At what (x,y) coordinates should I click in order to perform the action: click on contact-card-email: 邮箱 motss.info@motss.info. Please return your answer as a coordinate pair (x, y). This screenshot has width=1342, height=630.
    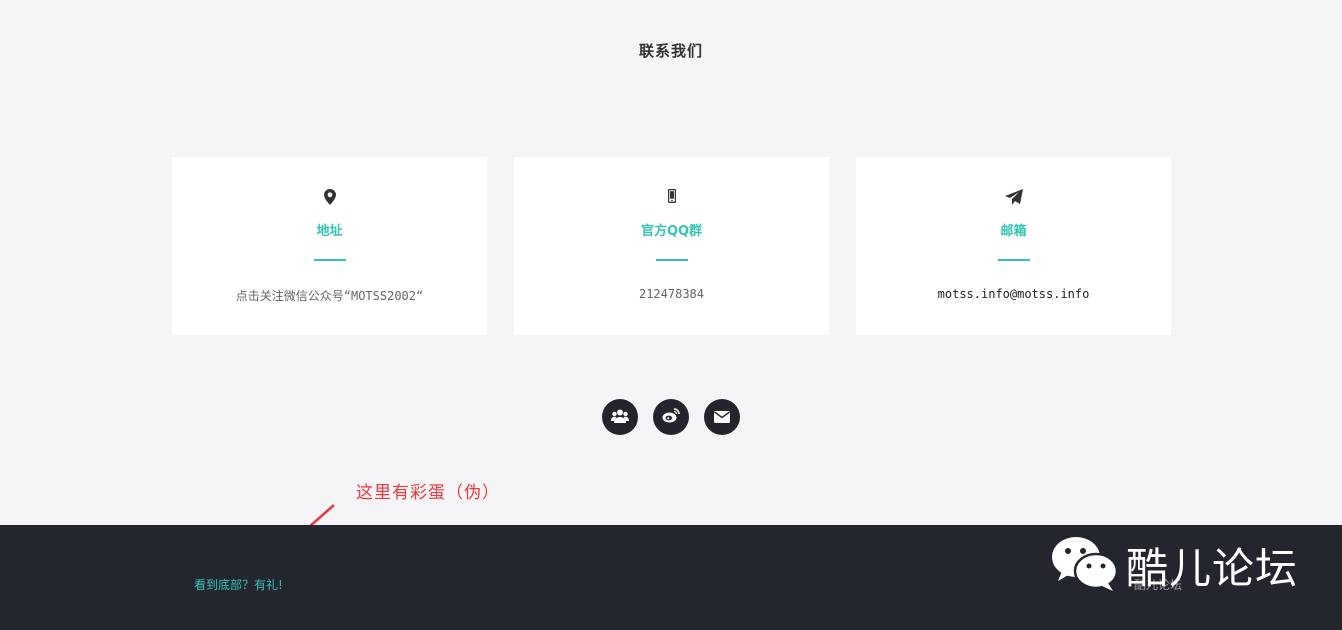
    Looking at the image, I should click on (1013, 246).